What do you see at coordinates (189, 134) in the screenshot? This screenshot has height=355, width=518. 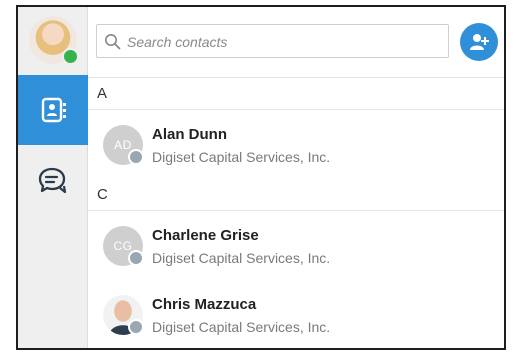 I see `contact-name: Alan Dunn` at bounding box center [189, 134].